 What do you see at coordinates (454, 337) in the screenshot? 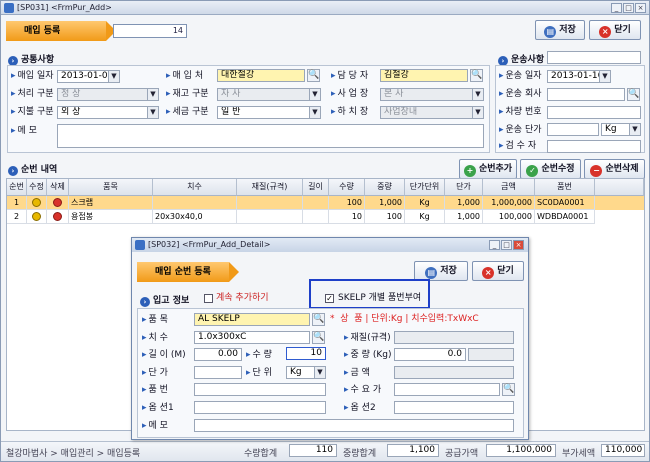
I see `material-field` at bounding box center [454, 337].